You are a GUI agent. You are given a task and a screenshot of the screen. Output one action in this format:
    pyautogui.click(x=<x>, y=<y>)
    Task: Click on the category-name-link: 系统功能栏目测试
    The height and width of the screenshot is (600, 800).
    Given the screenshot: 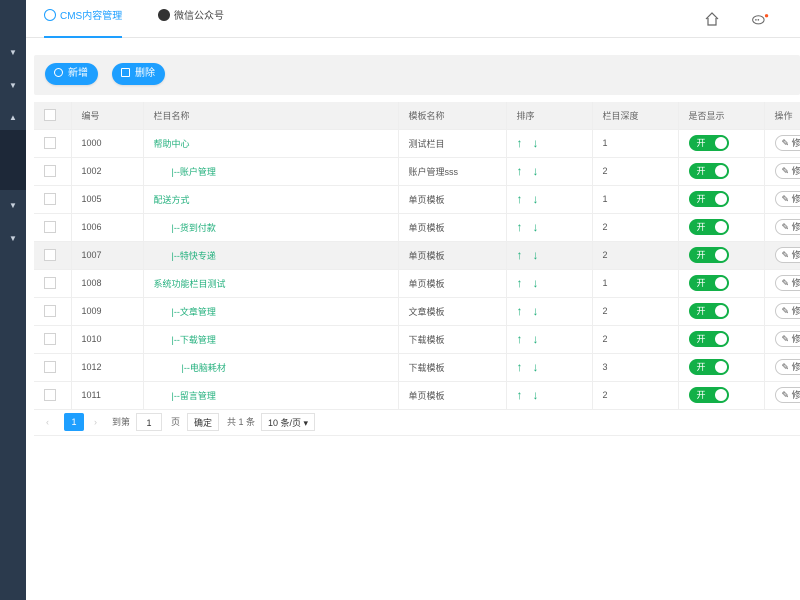 What is the action you would take?
    pyautogui.click(x=190, y=284)
    